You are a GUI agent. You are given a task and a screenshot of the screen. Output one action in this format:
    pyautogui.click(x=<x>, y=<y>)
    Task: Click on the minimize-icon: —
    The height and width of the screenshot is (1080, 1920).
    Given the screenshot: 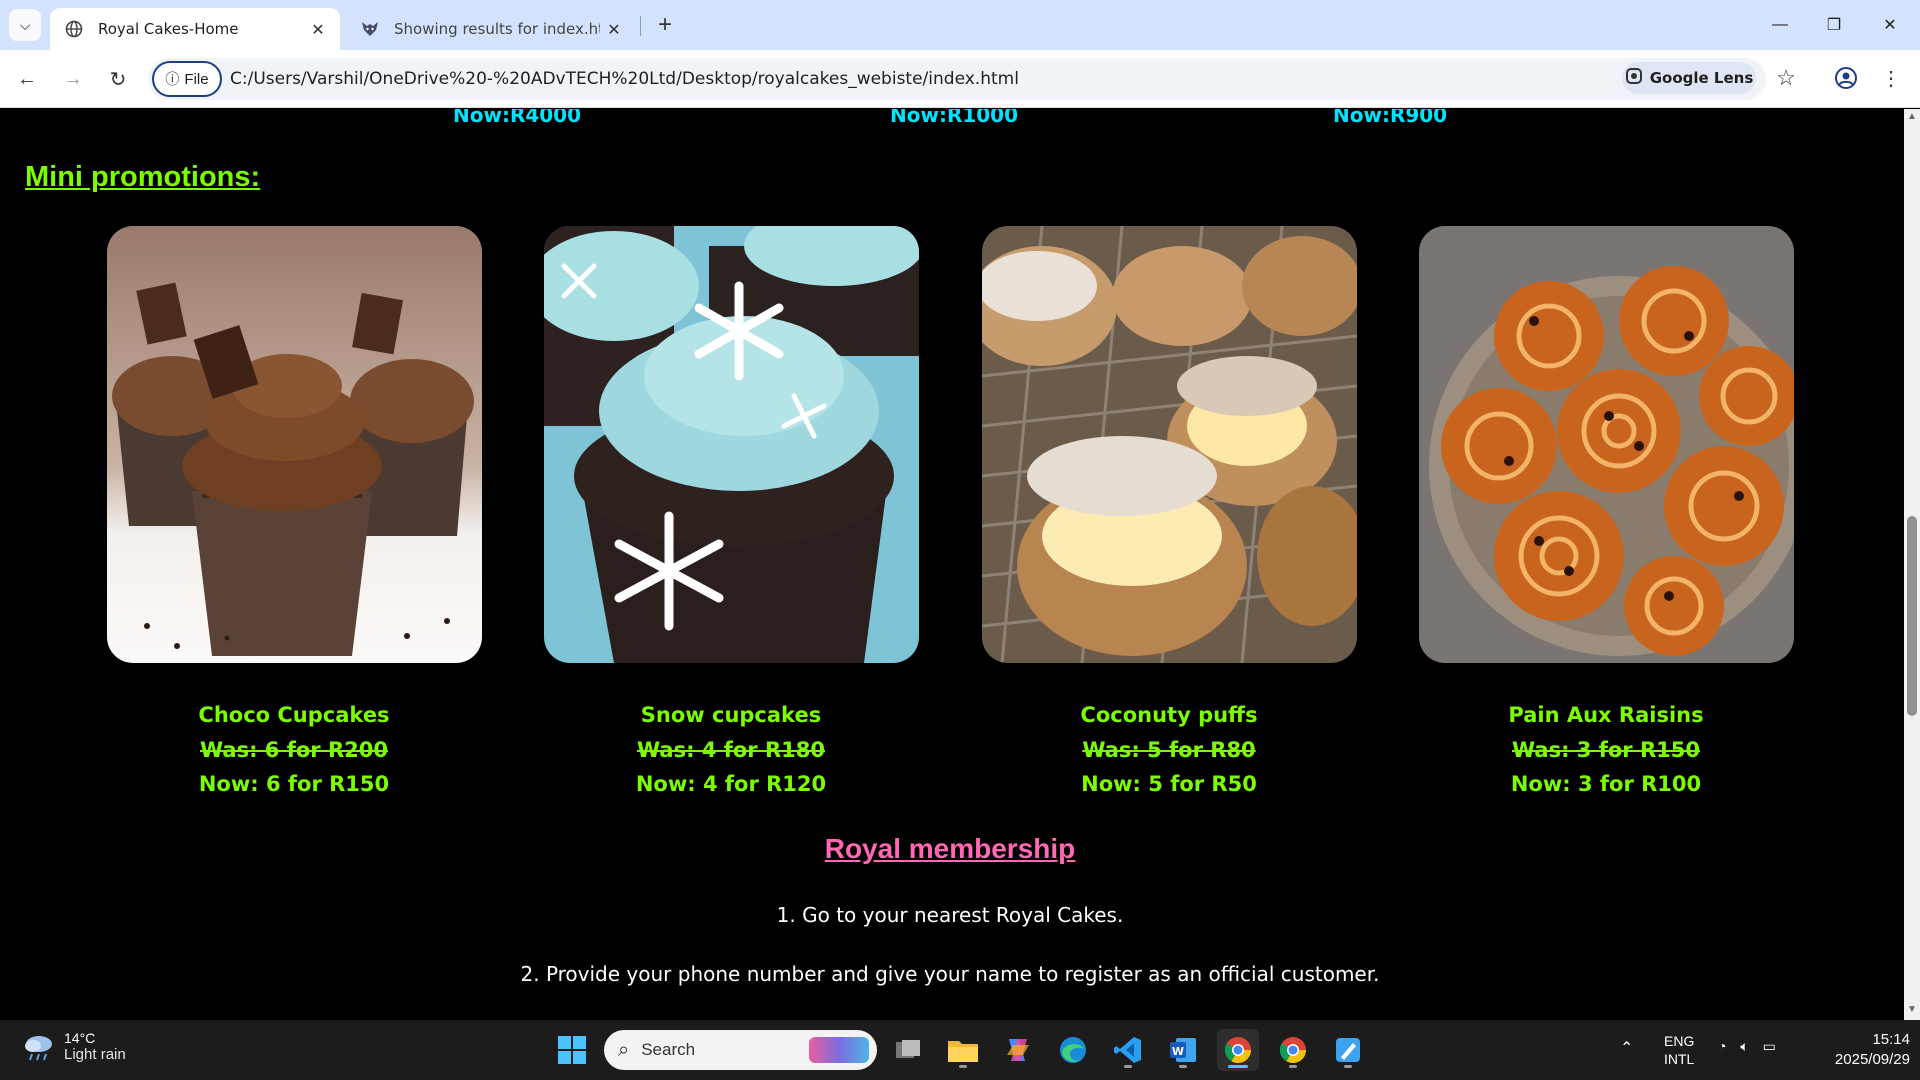 What is the action you would take?
    pyautogui.click(x=1780, y=24)
    